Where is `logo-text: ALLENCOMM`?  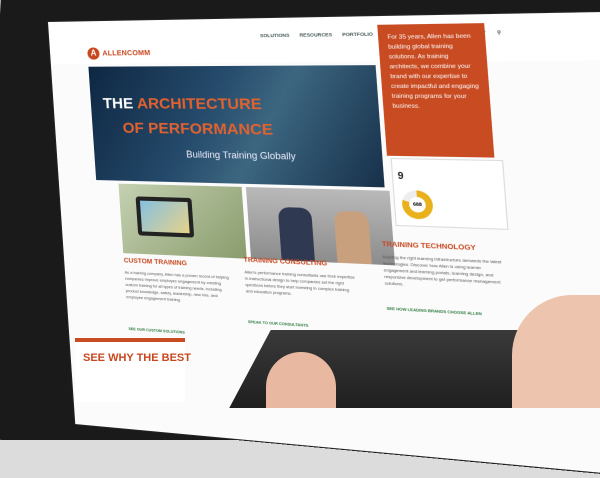
logo-text: ALLENCOMM is located at coordinates (126, 53).